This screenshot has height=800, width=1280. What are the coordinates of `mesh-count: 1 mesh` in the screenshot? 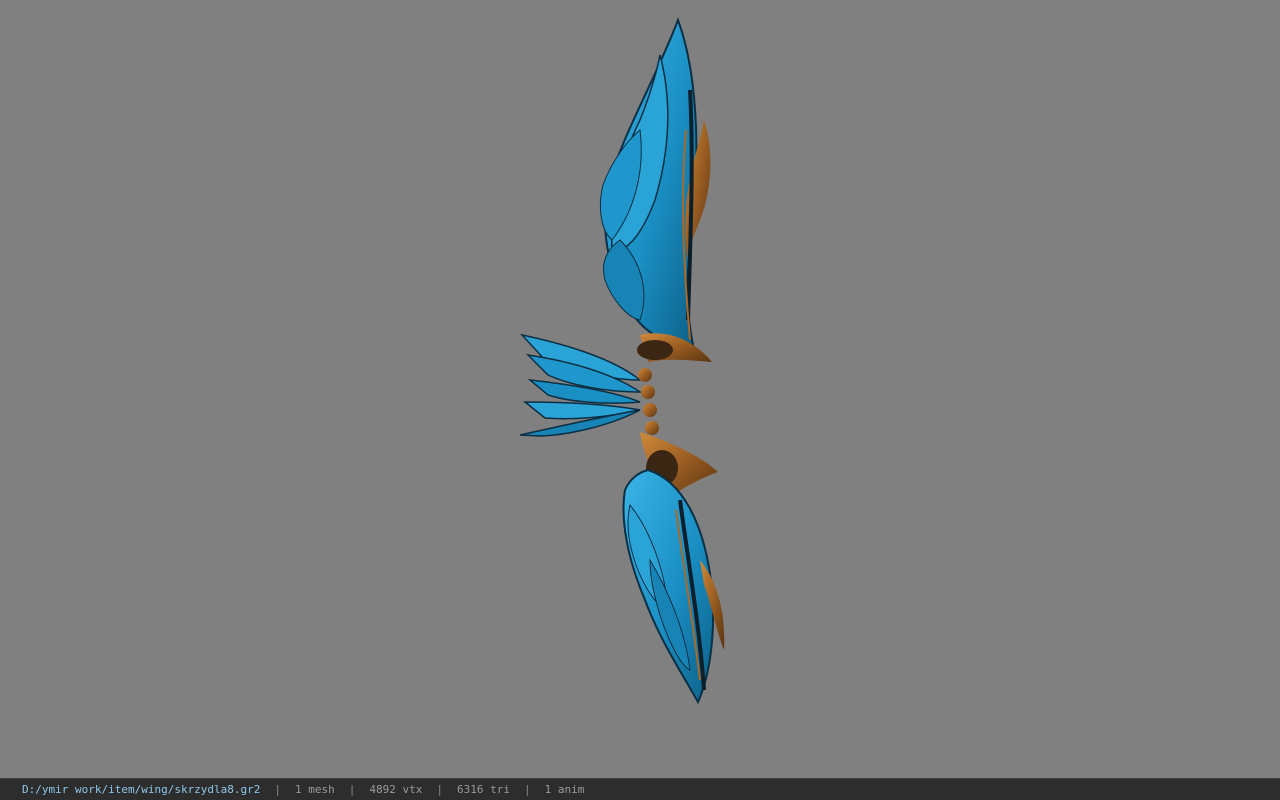 It's located at (315, 789).